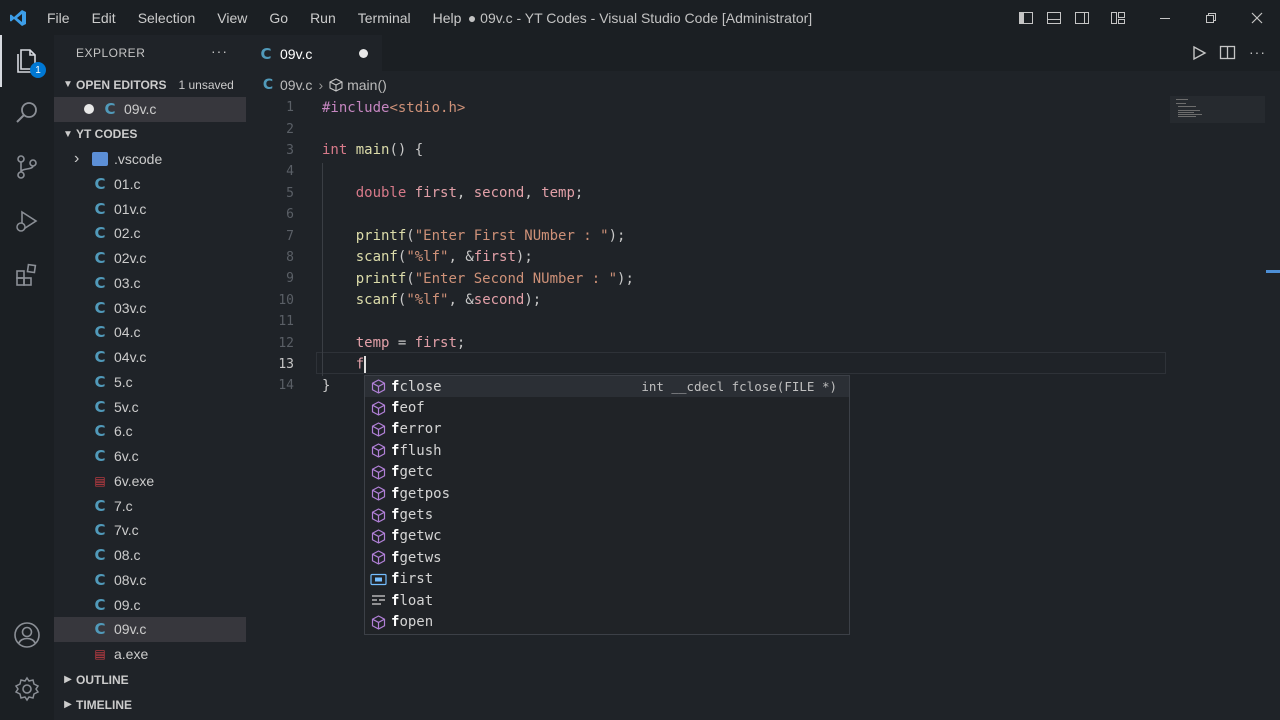 Image resolution: width=1280 pixels, height=720 pixels. Describe the element at coordinates (323, 18) in the screenshot. I see `menu-run: Run` at that location.